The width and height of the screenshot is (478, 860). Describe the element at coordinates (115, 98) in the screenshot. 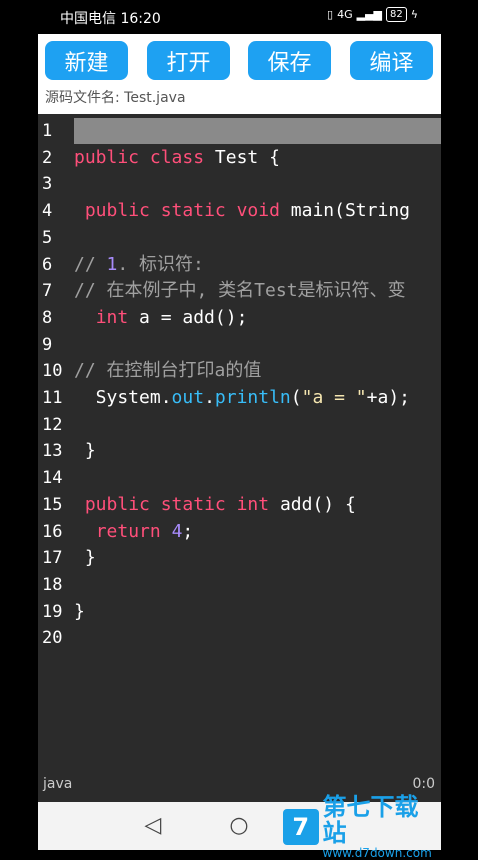

I see `source-filename: 源码文件名: Test.java` at that location.